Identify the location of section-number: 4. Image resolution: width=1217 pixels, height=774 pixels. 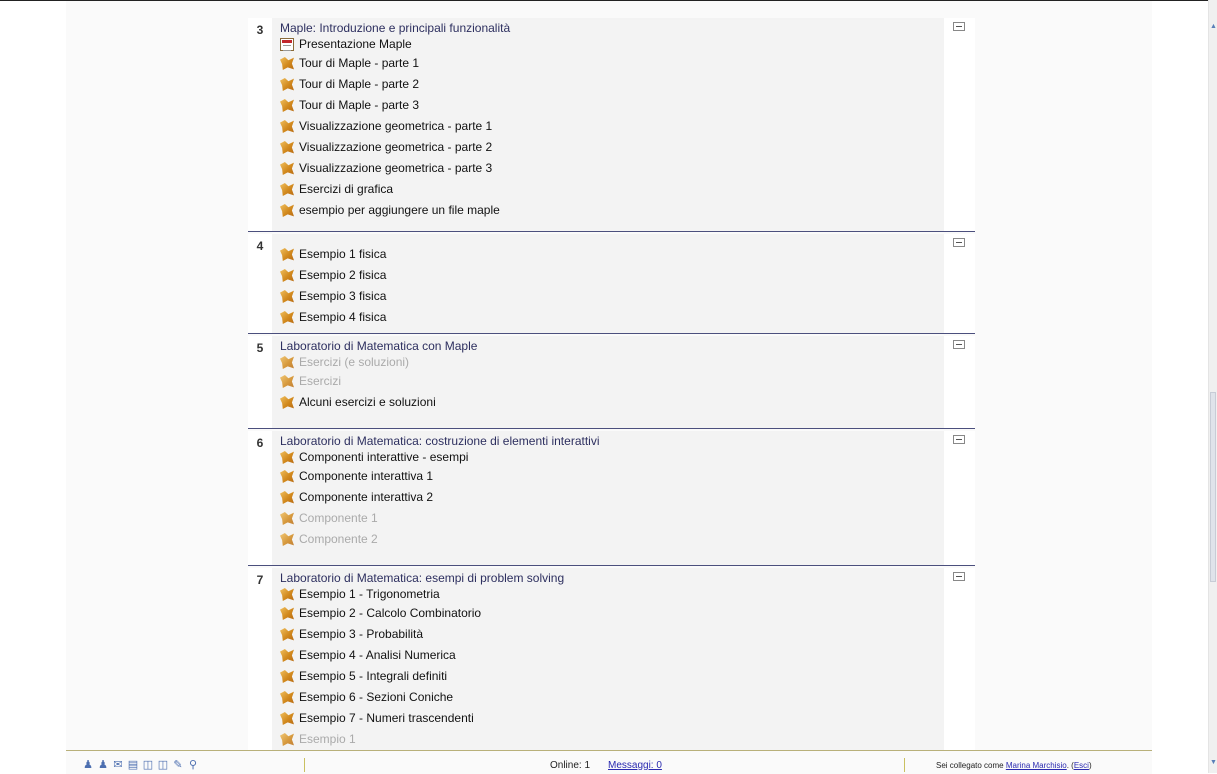
(260, 246).